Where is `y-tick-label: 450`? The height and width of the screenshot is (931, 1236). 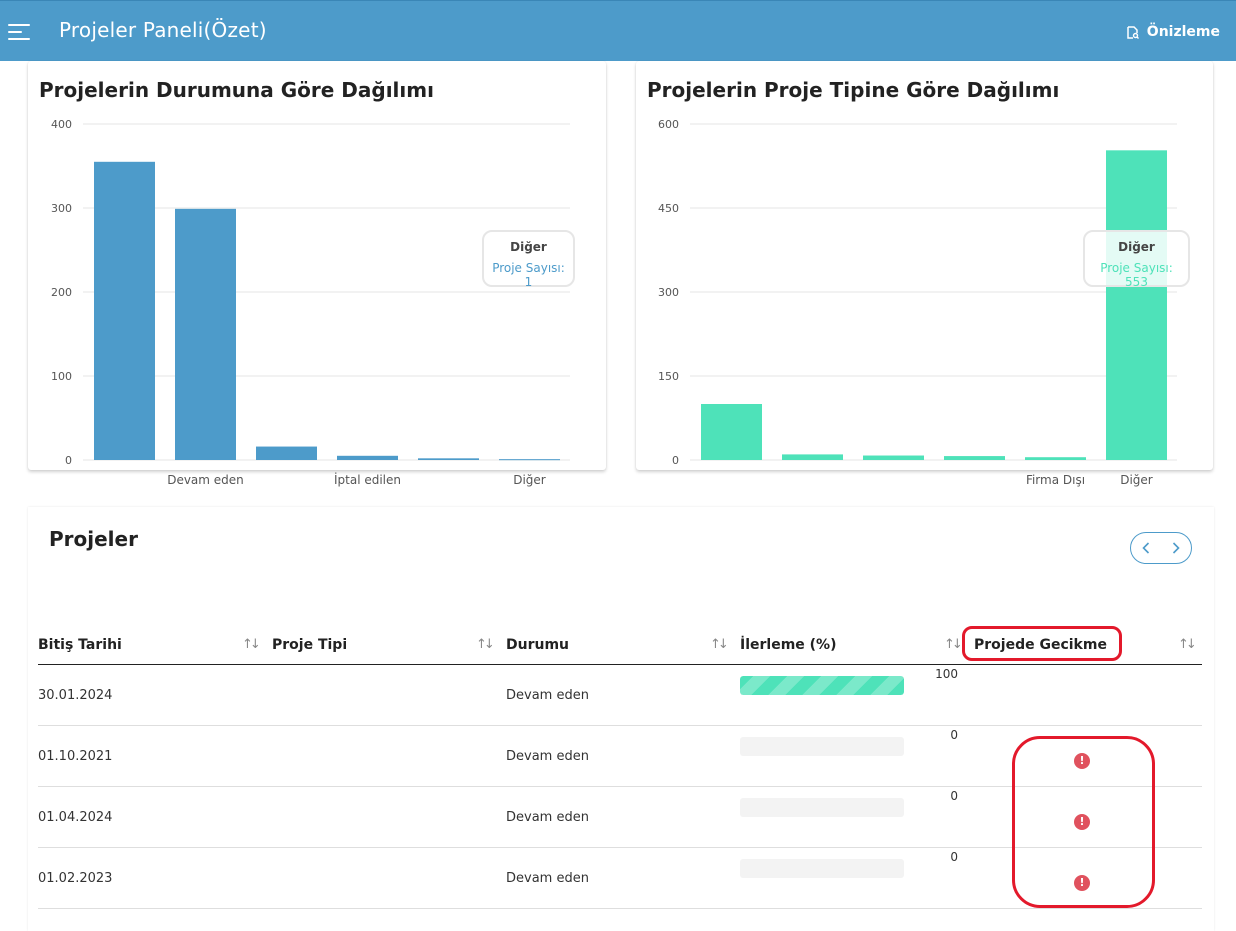
y-tick-label: 450 is located at coordinates (668, 208).